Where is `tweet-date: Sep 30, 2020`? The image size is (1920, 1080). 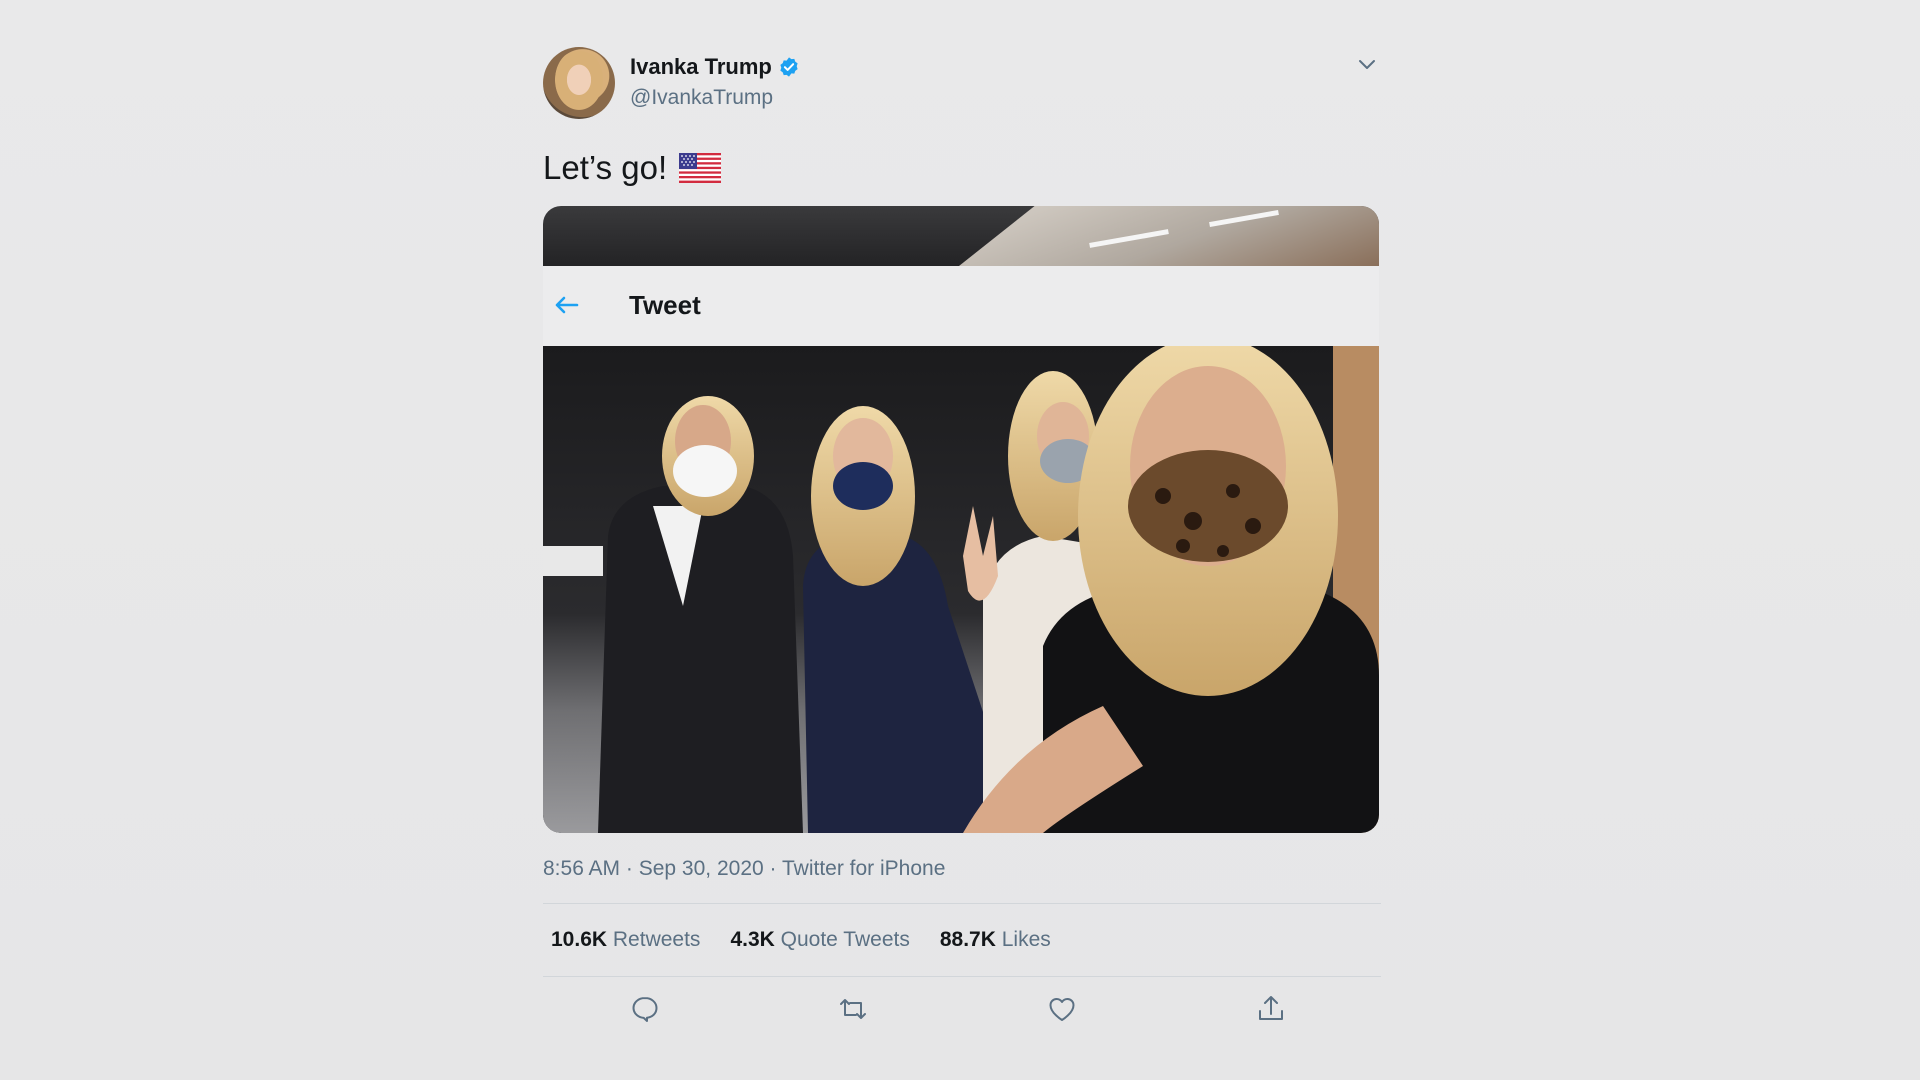
tweet-date: Sep 30, 2020 is located at coordinates (701, 868).